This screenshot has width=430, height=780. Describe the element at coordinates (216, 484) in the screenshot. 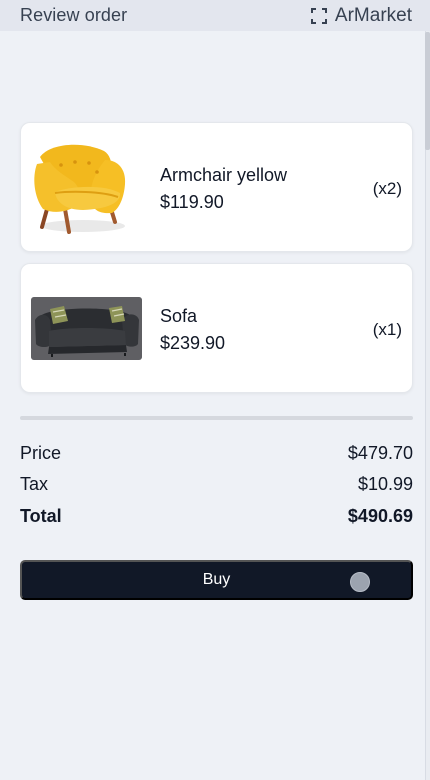

I see `tax-row: Tax $10.99` at that location.